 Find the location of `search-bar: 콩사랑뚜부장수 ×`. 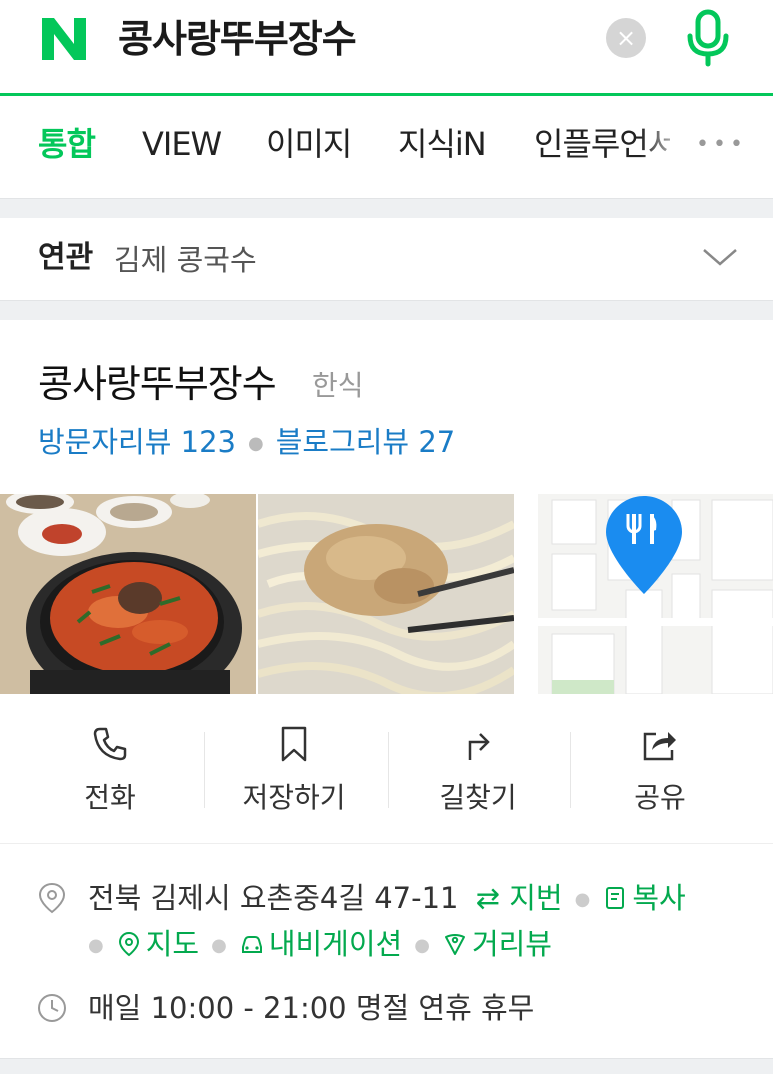

search-bar: 콩사랑뚜부장수 × is located at coordinates (386, 48).